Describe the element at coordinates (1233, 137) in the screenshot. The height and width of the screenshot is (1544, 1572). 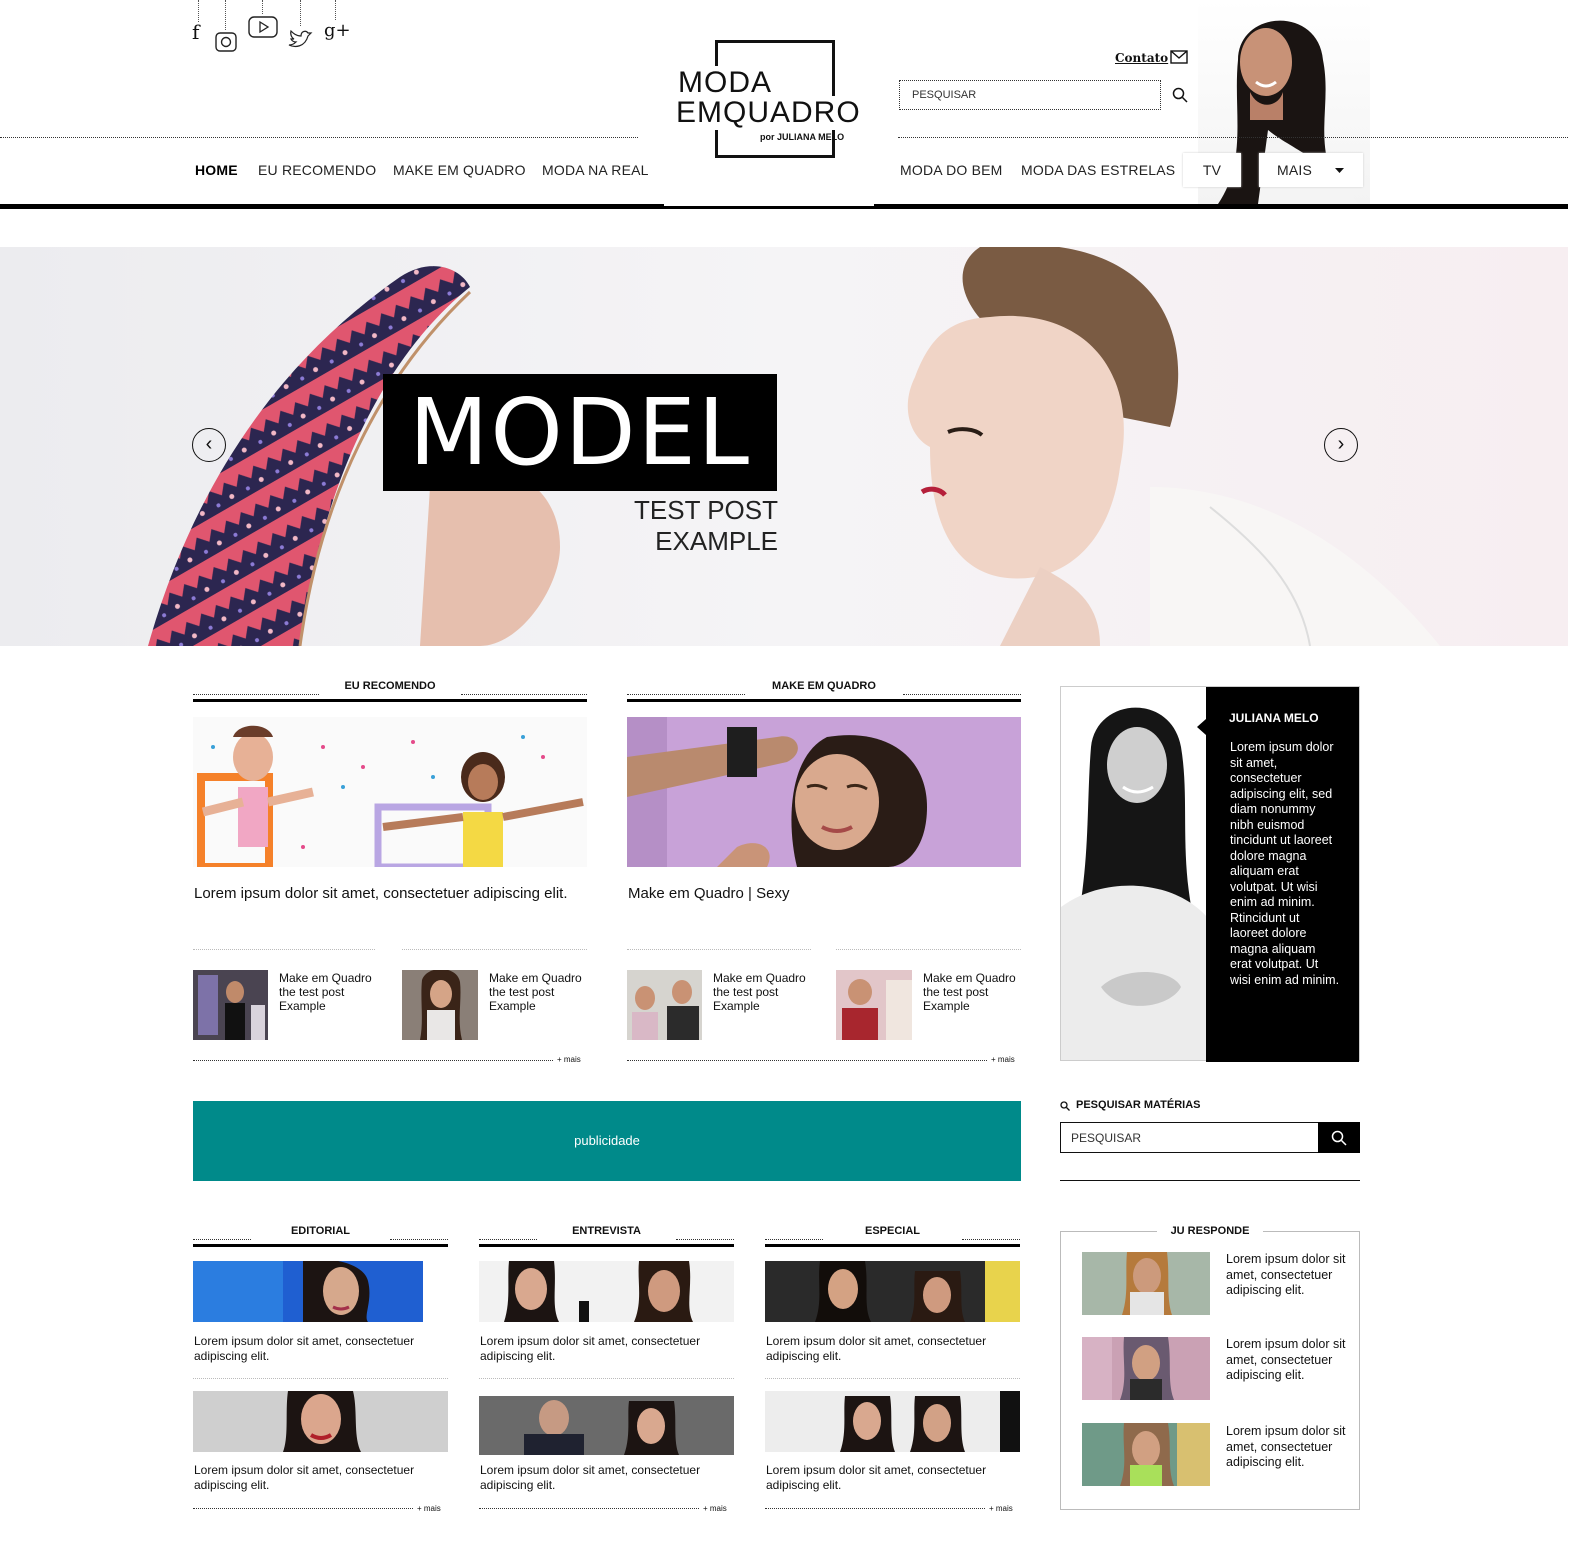
I see `header-divider-right` at that location.